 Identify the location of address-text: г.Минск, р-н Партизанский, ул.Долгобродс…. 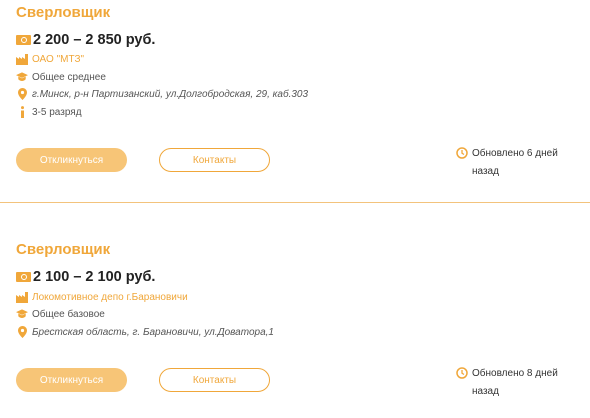
(170, 94).